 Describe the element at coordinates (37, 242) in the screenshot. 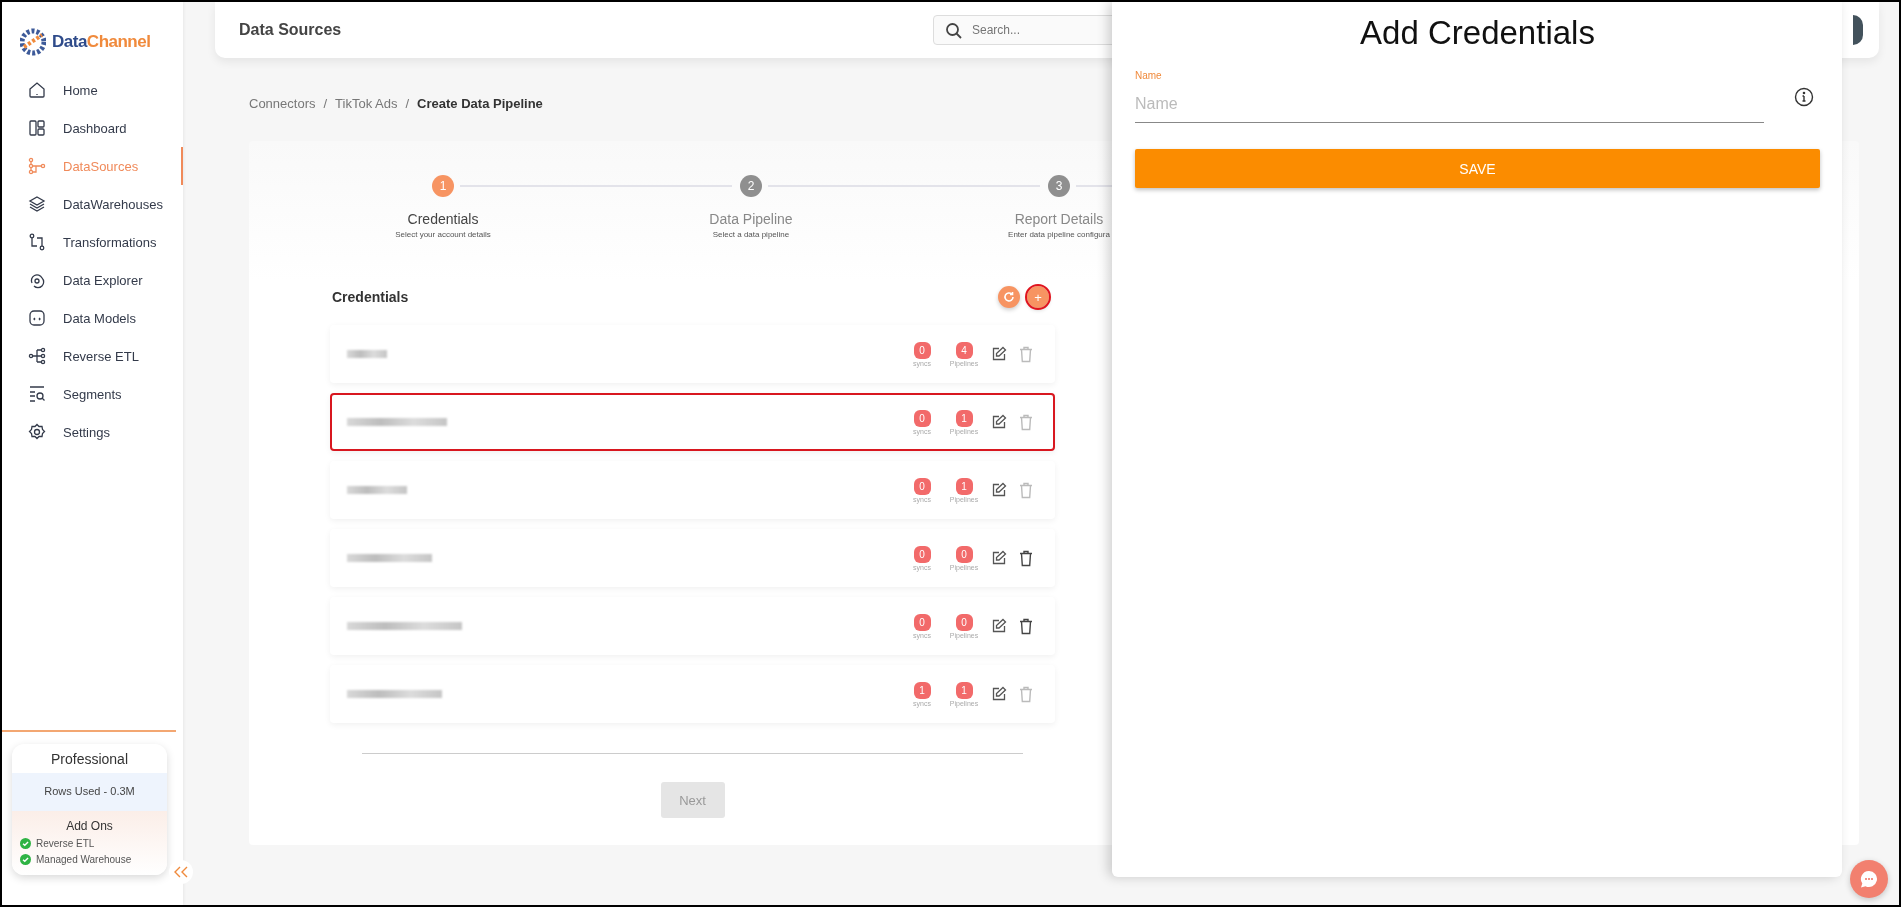

I see `swap-icon` at that location.